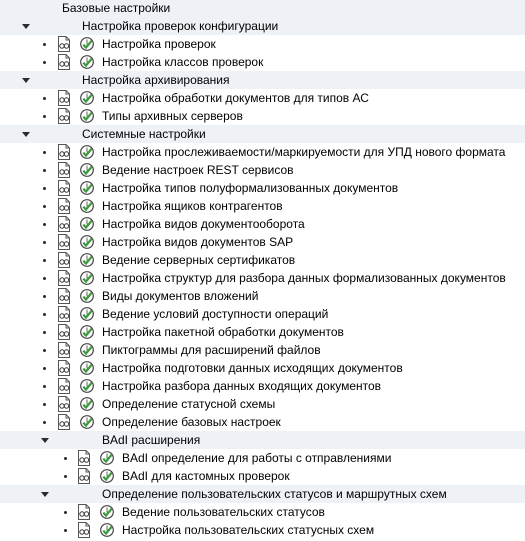 Image resolution: width=525 pixels, height=541 pixels. What do you see at coordinates (262, 260) in the screenshot?
I see `tree-item: Ведение серверных сертификатов` at bounding box center [262, 260].